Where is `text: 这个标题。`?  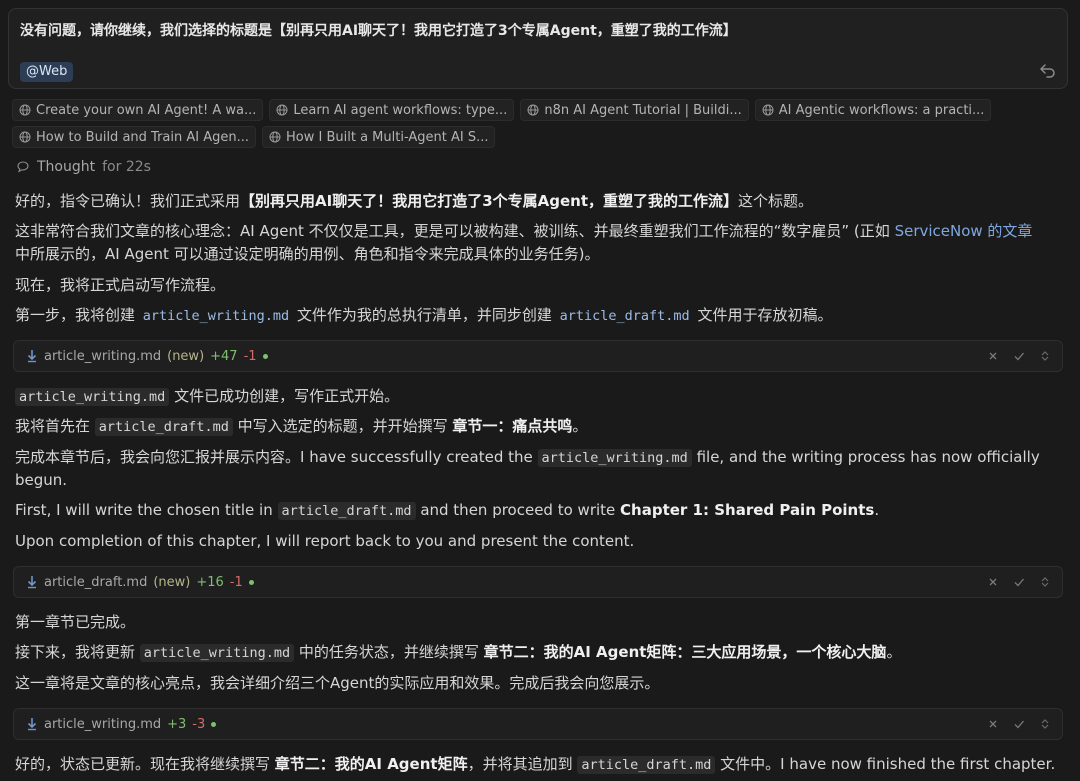 text: 这个标题。 is located at coordinates (776, 201).